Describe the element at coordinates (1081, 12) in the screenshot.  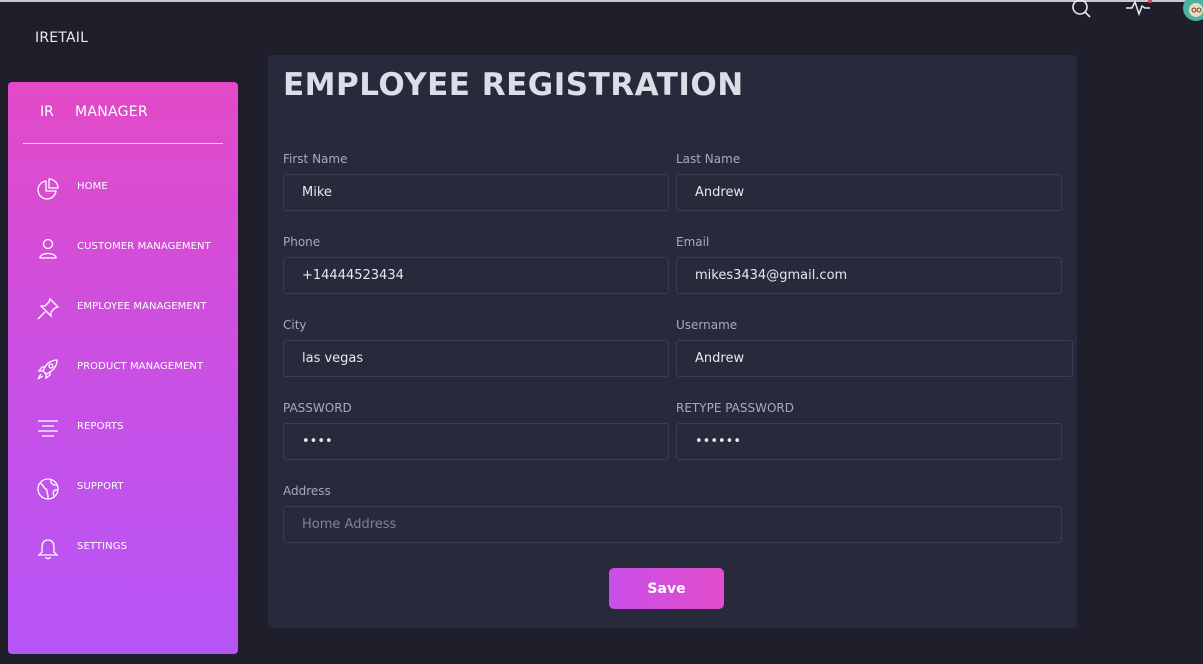
I see `search-icon` at that location.